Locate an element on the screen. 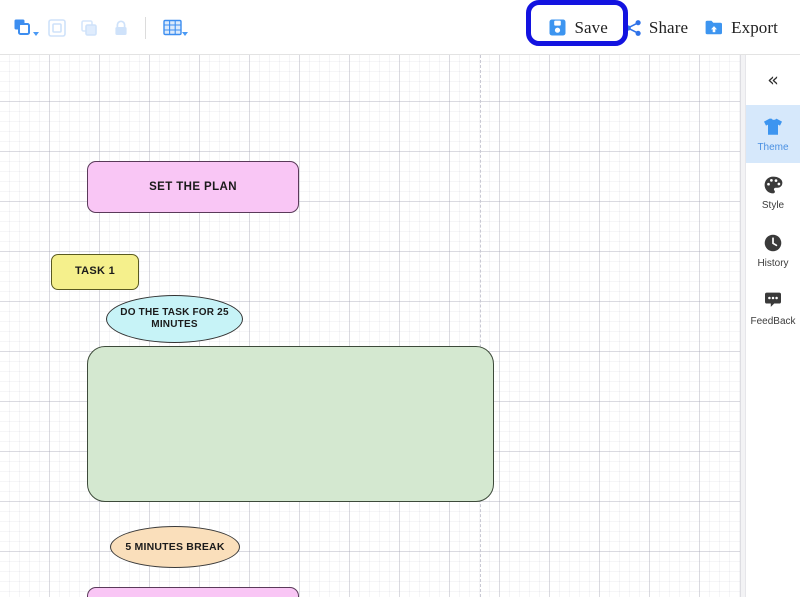 Image resolution: width=800 pixels, height=597 pixels. floppy-disk-icon is located at coordinates (557, 27).